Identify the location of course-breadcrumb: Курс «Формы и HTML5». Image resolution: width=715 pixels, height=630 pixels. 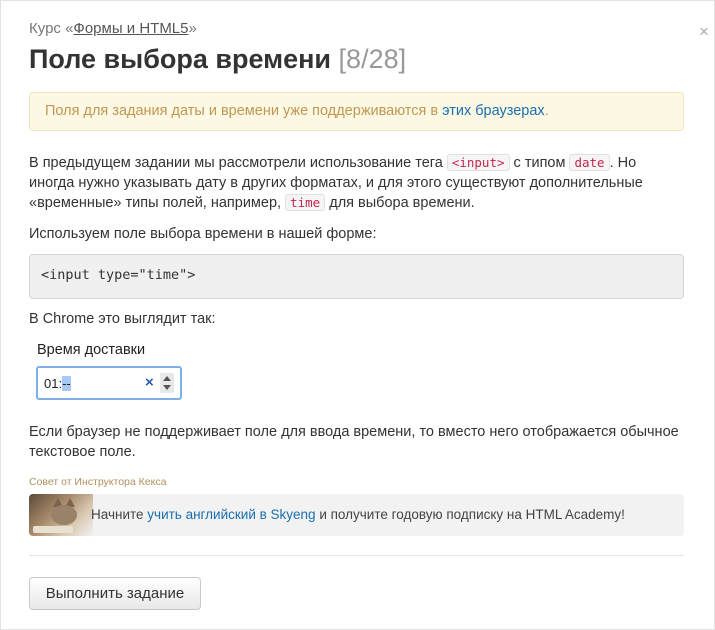
(113, 28).